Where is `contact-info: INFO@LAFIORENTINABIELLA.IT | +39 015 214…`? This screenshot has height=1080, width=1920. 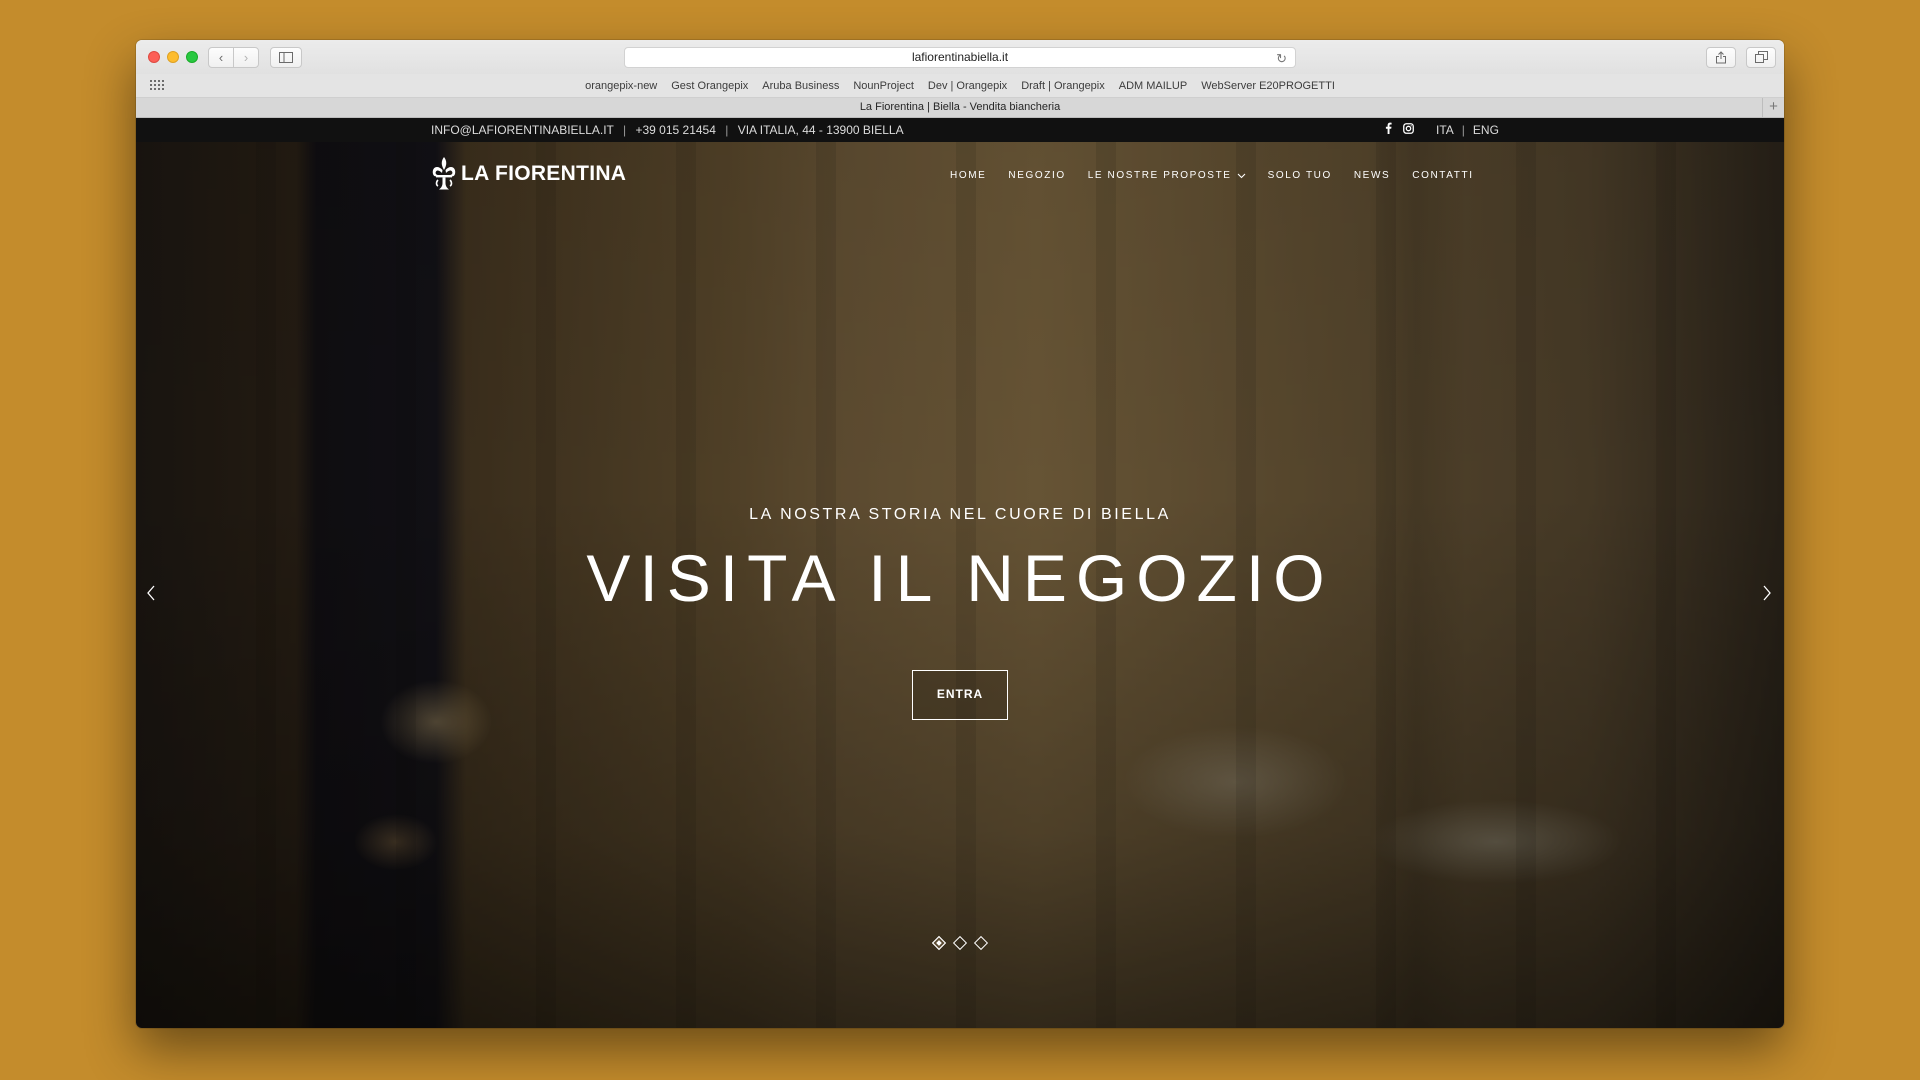
contact-info: INFO@LAFIORENTINABIELLA.IT | +39 015 214… is located at coordinates (667, 130).